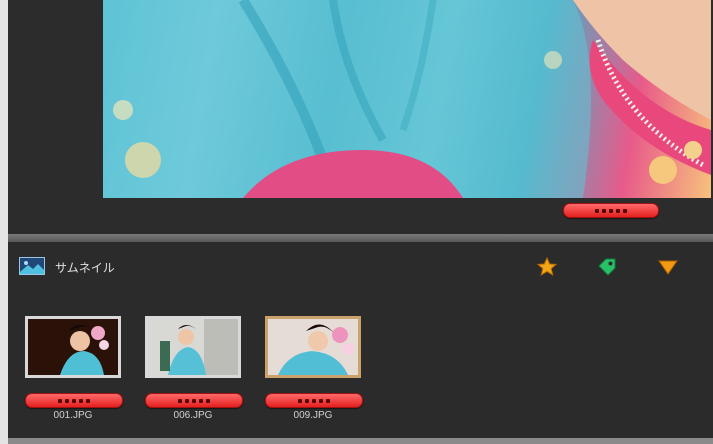  Describe the element at coordinates (547, 267) in the screenshot. I see `star-icon` at that location.